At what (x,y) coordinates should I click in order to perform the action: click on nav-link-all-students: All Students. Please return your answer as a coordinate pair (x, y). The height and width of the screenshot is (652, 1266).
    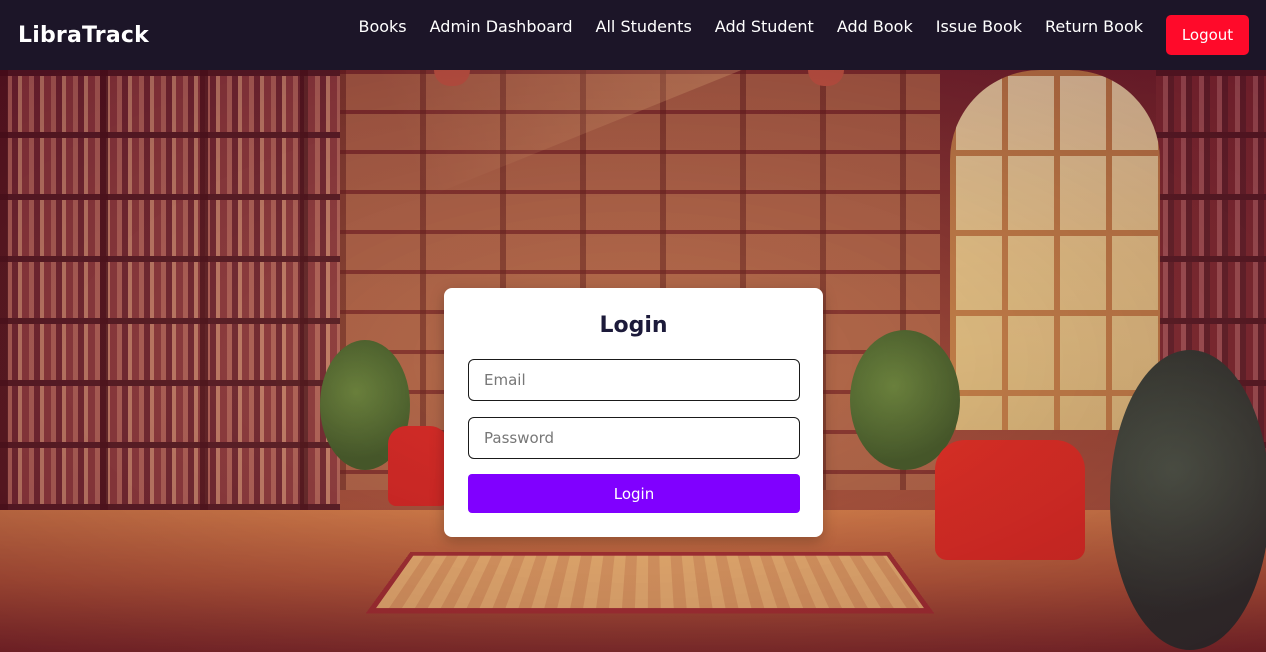
    Looking at the image, I should click on (644, 26).